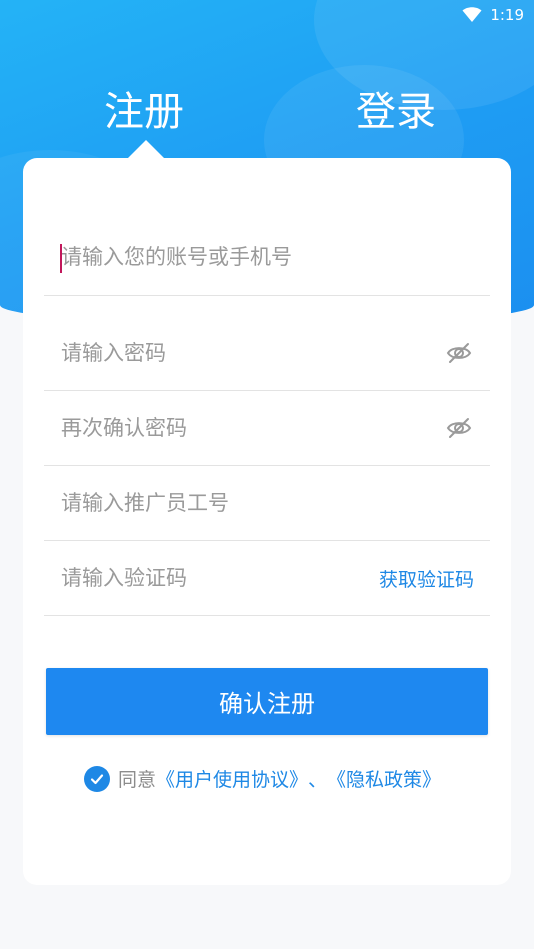 This screenshot has height=949, width=534. Describe the element at coordinates (137, 780) in the screenshot. I see `agreement-prefix: 同意` at that location.